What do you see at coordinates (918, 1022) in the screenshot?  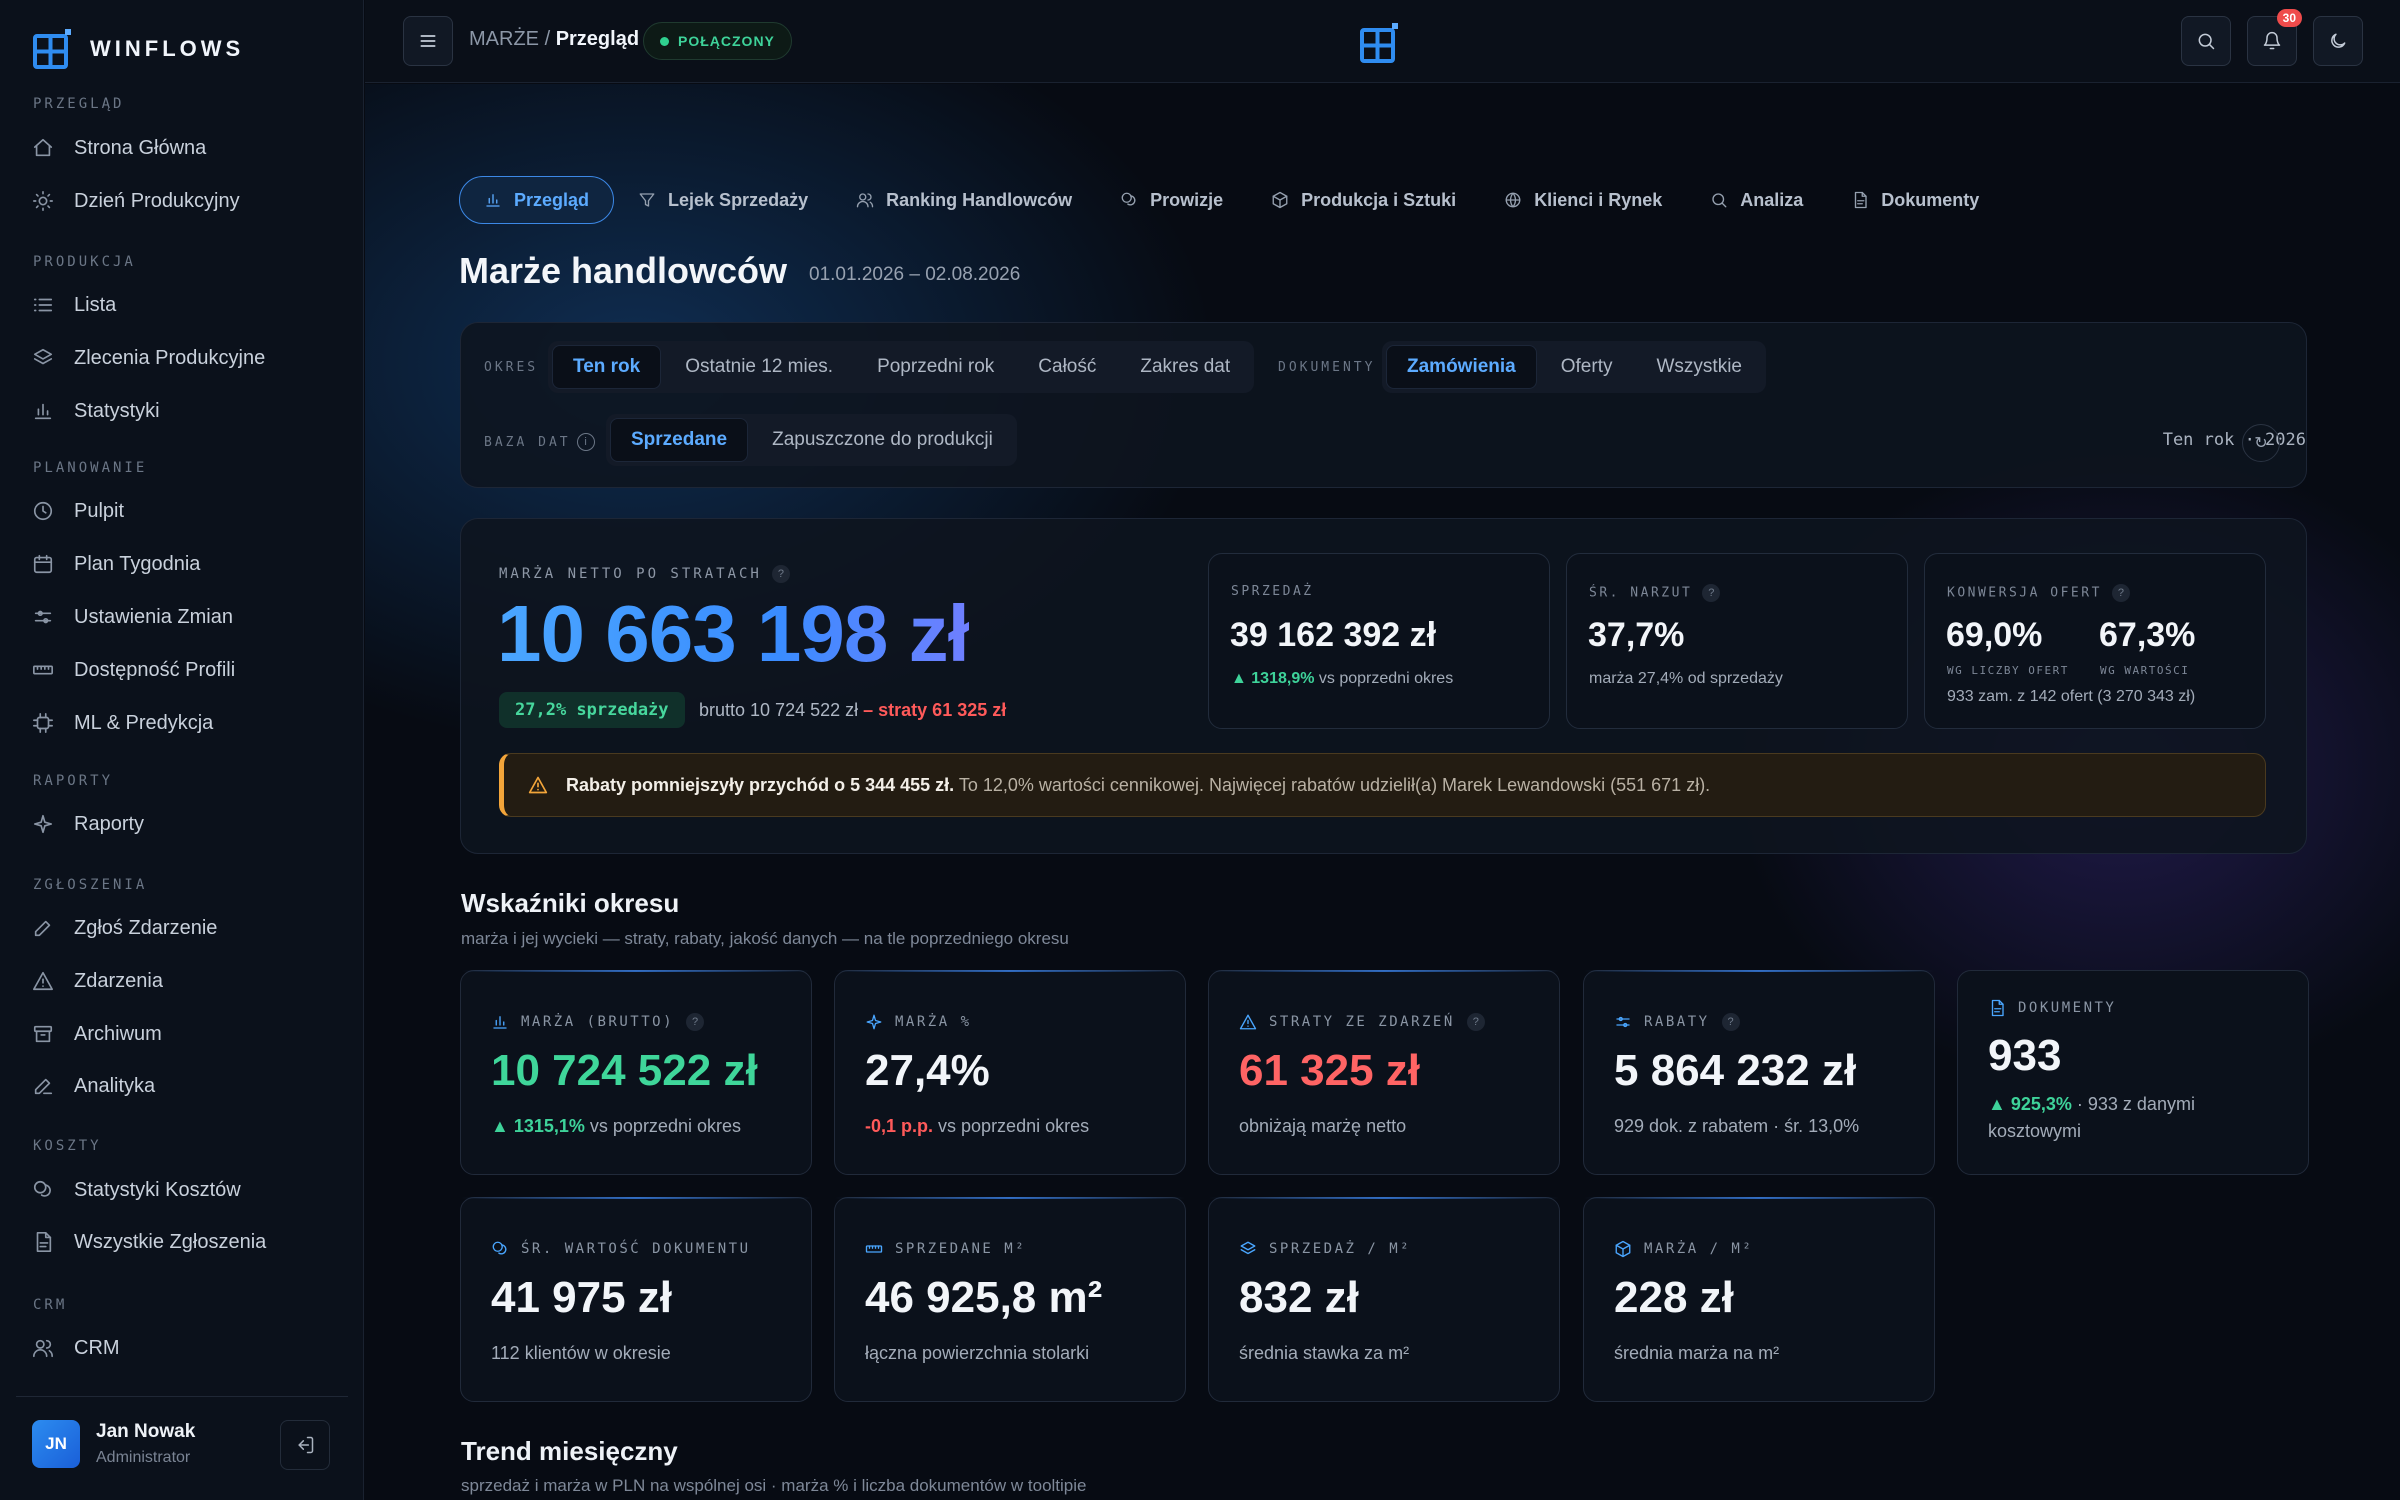 I see `card-label: MARŻA %` at bounding box center [918, 1022].